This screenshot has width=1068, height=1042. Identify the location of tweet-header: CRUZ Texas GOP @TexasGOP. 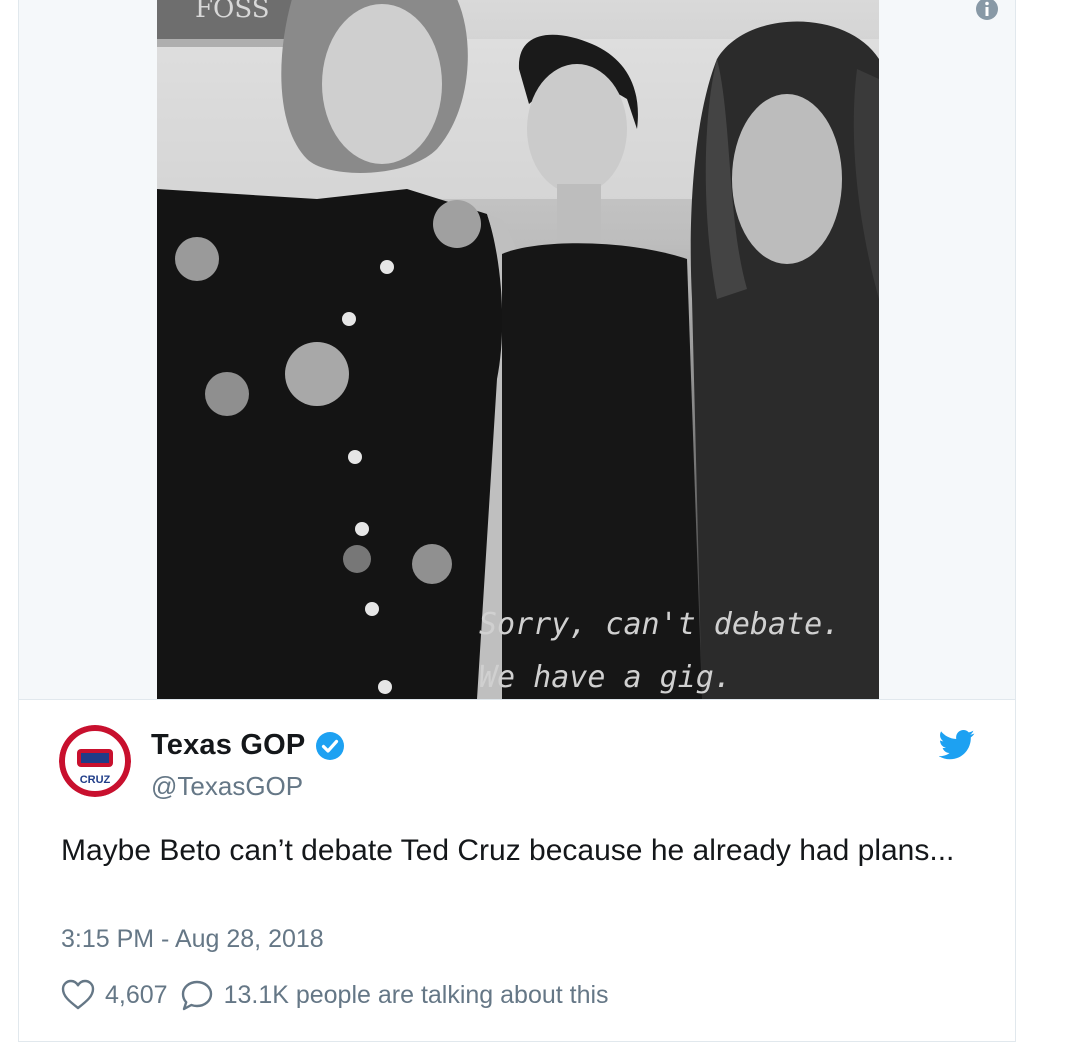
(517, 759).